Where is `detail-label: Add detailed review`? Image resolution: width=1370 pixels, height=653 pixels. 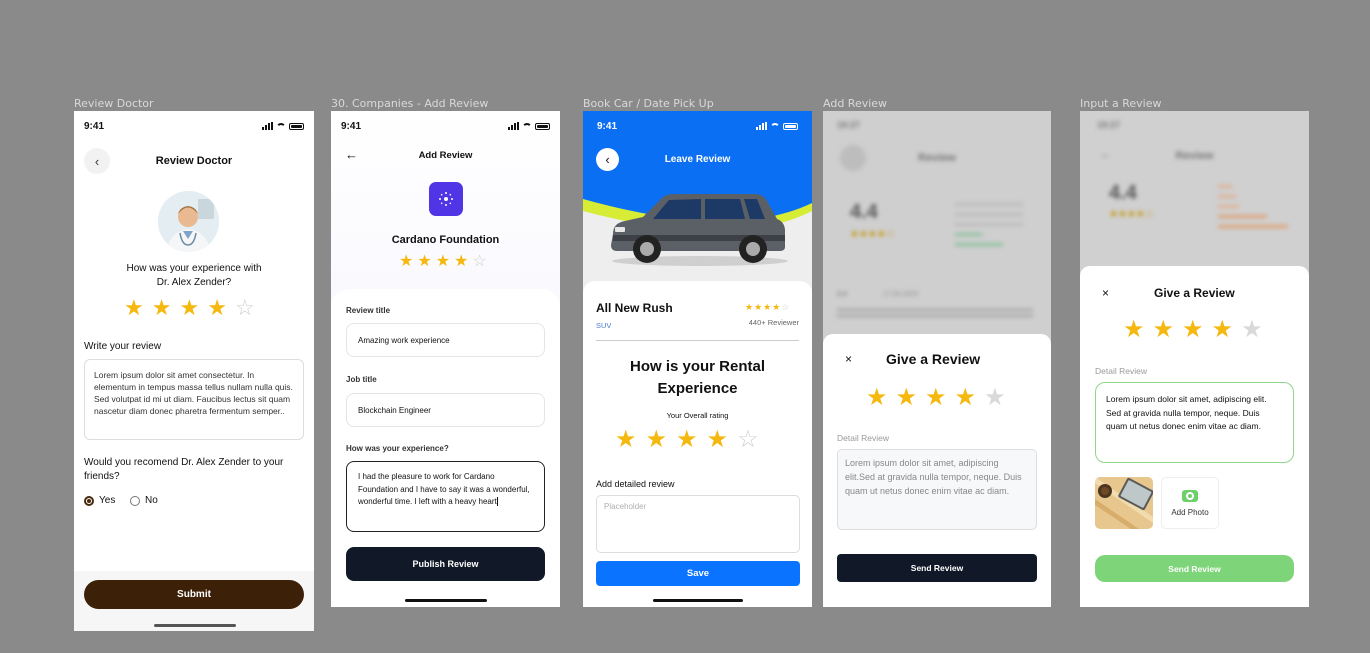 detail-label: Add detailed review is located at coordinates (635, 484).